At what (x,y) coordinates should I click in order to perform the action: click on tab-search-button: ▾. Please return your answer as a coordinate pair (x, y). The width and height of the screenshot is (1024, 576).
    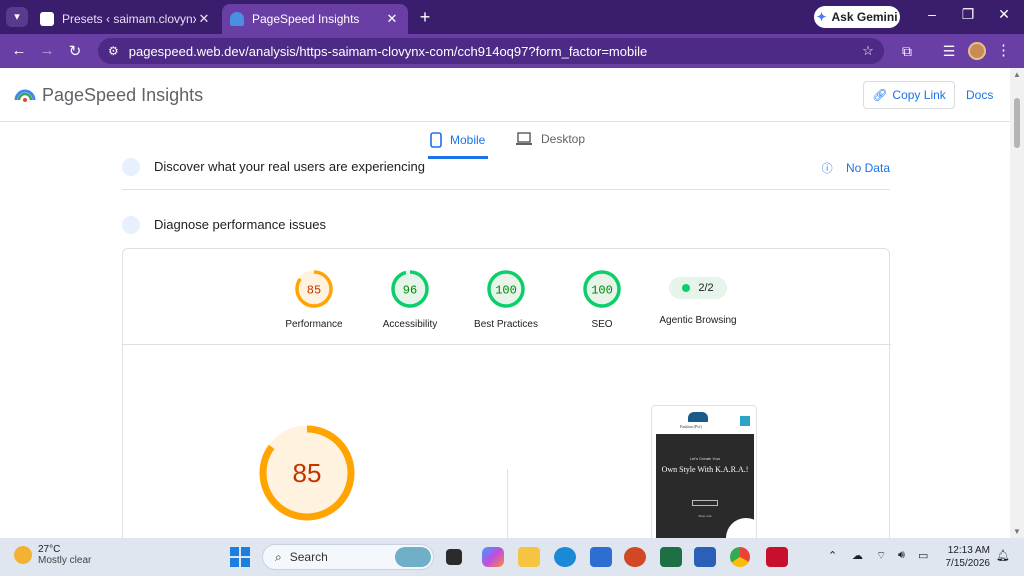
    Looking at the image, I should click on (17, 17).